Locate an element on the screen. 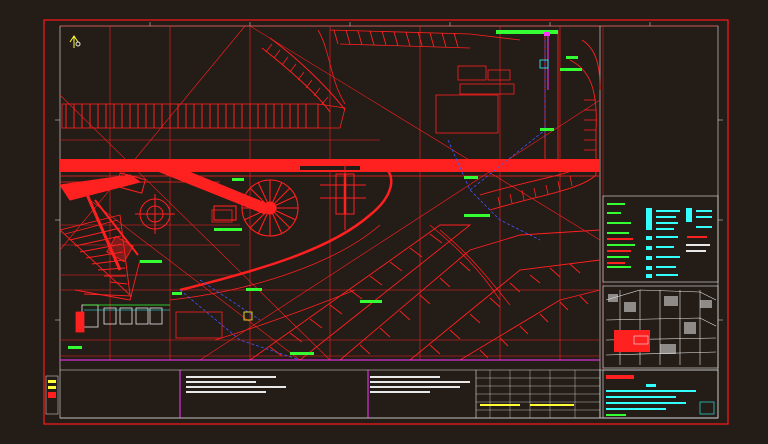  clarifier-tank-left is located at coordinates (155, 214).